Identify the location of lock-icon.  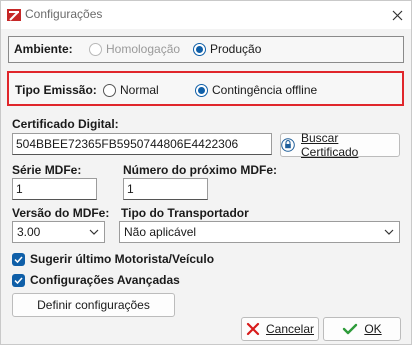
(288, 145).